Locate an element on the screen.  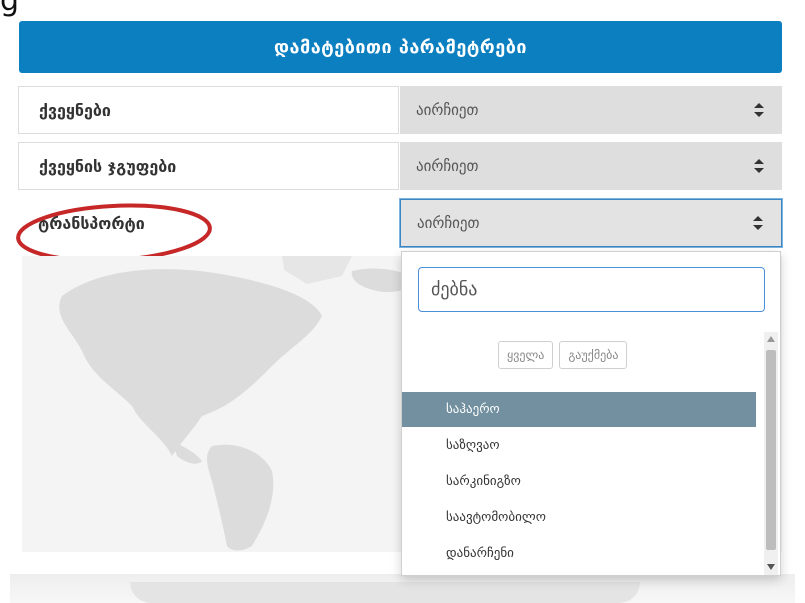
dropdown-search-input is located at coordinates (591, 289).